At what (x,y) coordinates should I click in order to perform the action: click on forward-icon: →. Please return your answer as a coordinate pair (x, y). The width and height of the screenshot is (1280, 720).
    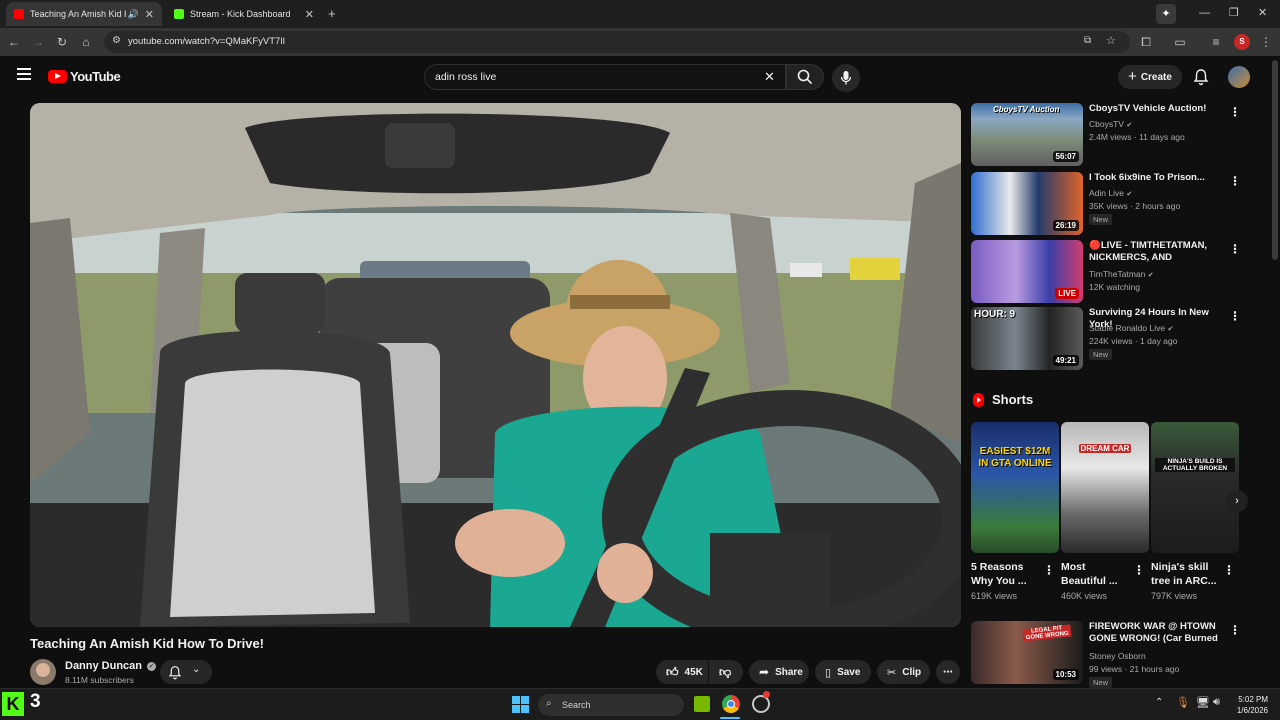
    Looking at the image, I should click on (38, 42).